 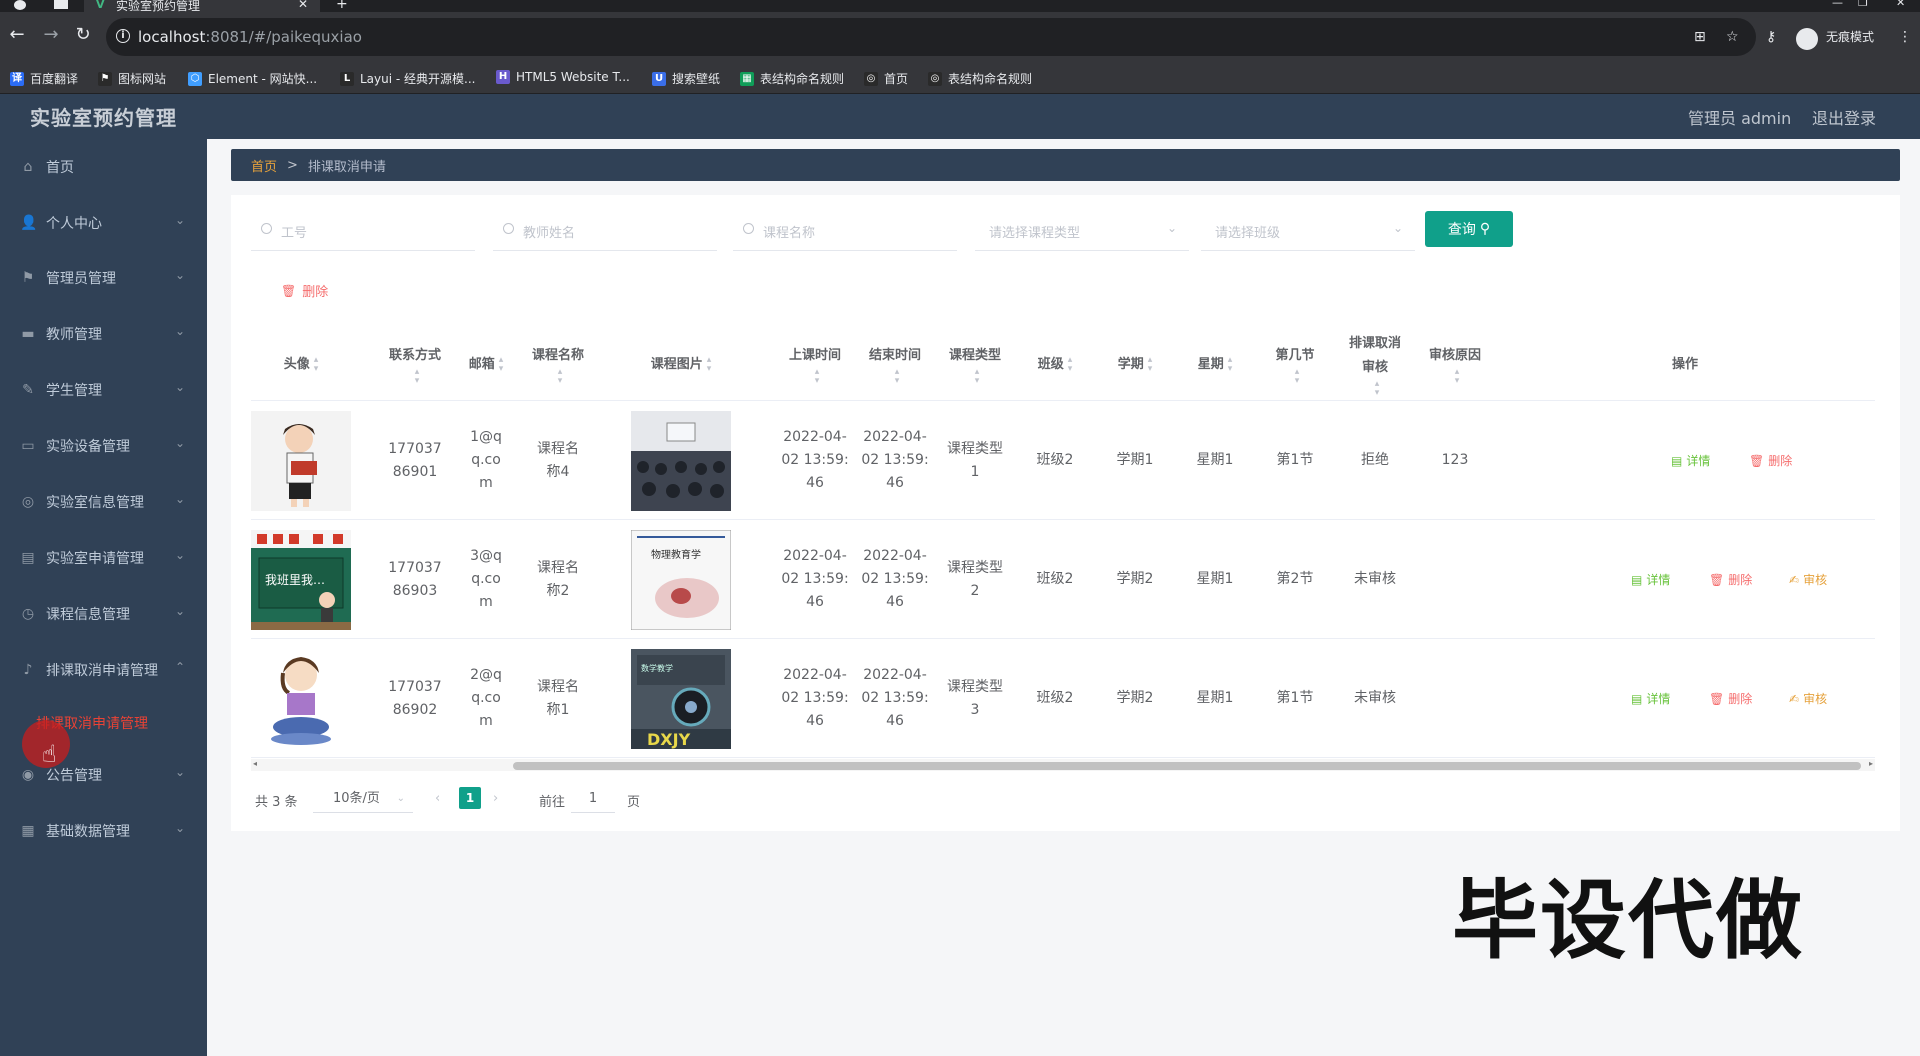 I want to click on url-text: localhost:8081/#/paikequxiao, so click(x=250, y=37).